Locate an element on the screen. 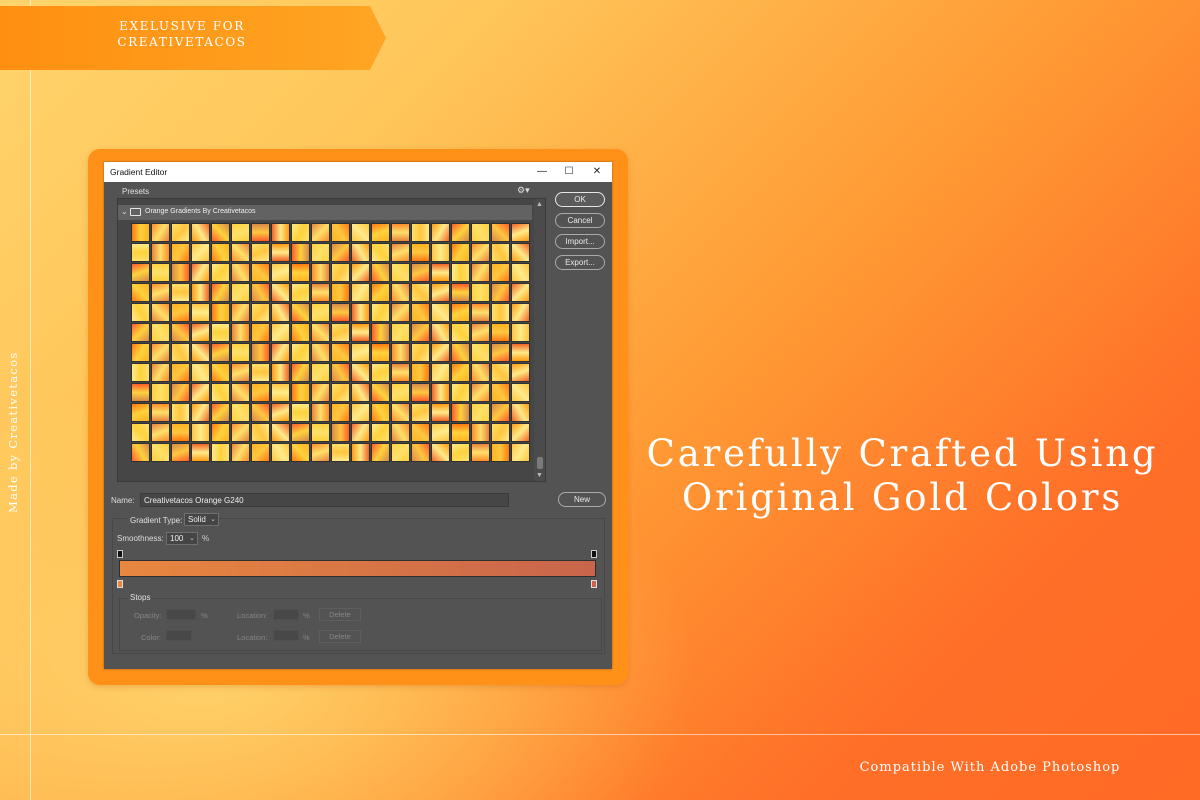  opacity-location-field is located at coordinates (286, 614).